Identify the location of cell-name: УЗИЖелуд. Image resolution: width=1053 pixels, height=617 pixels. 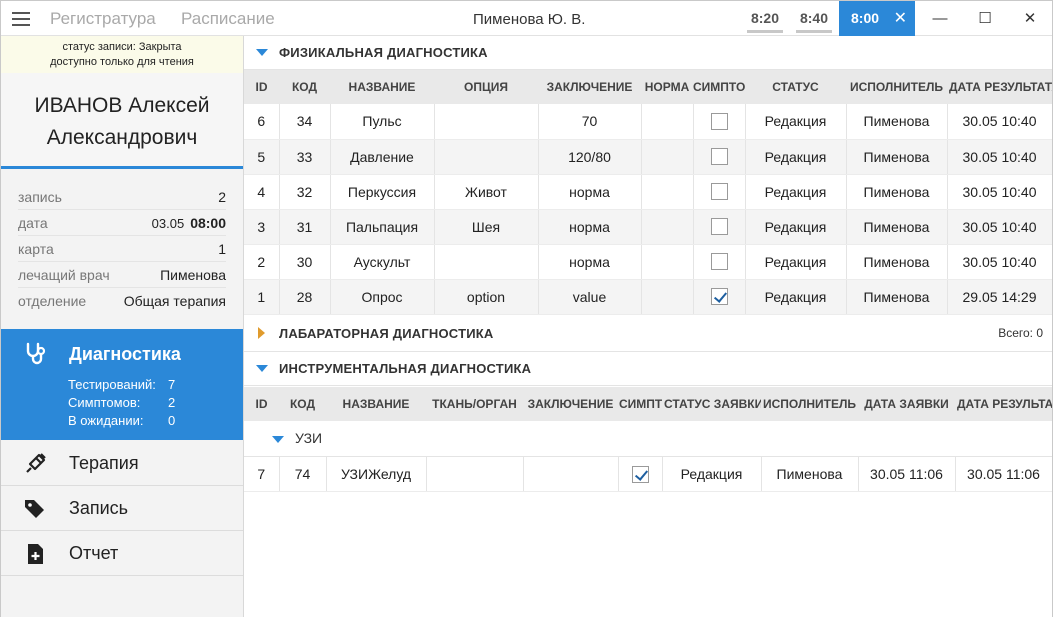
(376, 474).